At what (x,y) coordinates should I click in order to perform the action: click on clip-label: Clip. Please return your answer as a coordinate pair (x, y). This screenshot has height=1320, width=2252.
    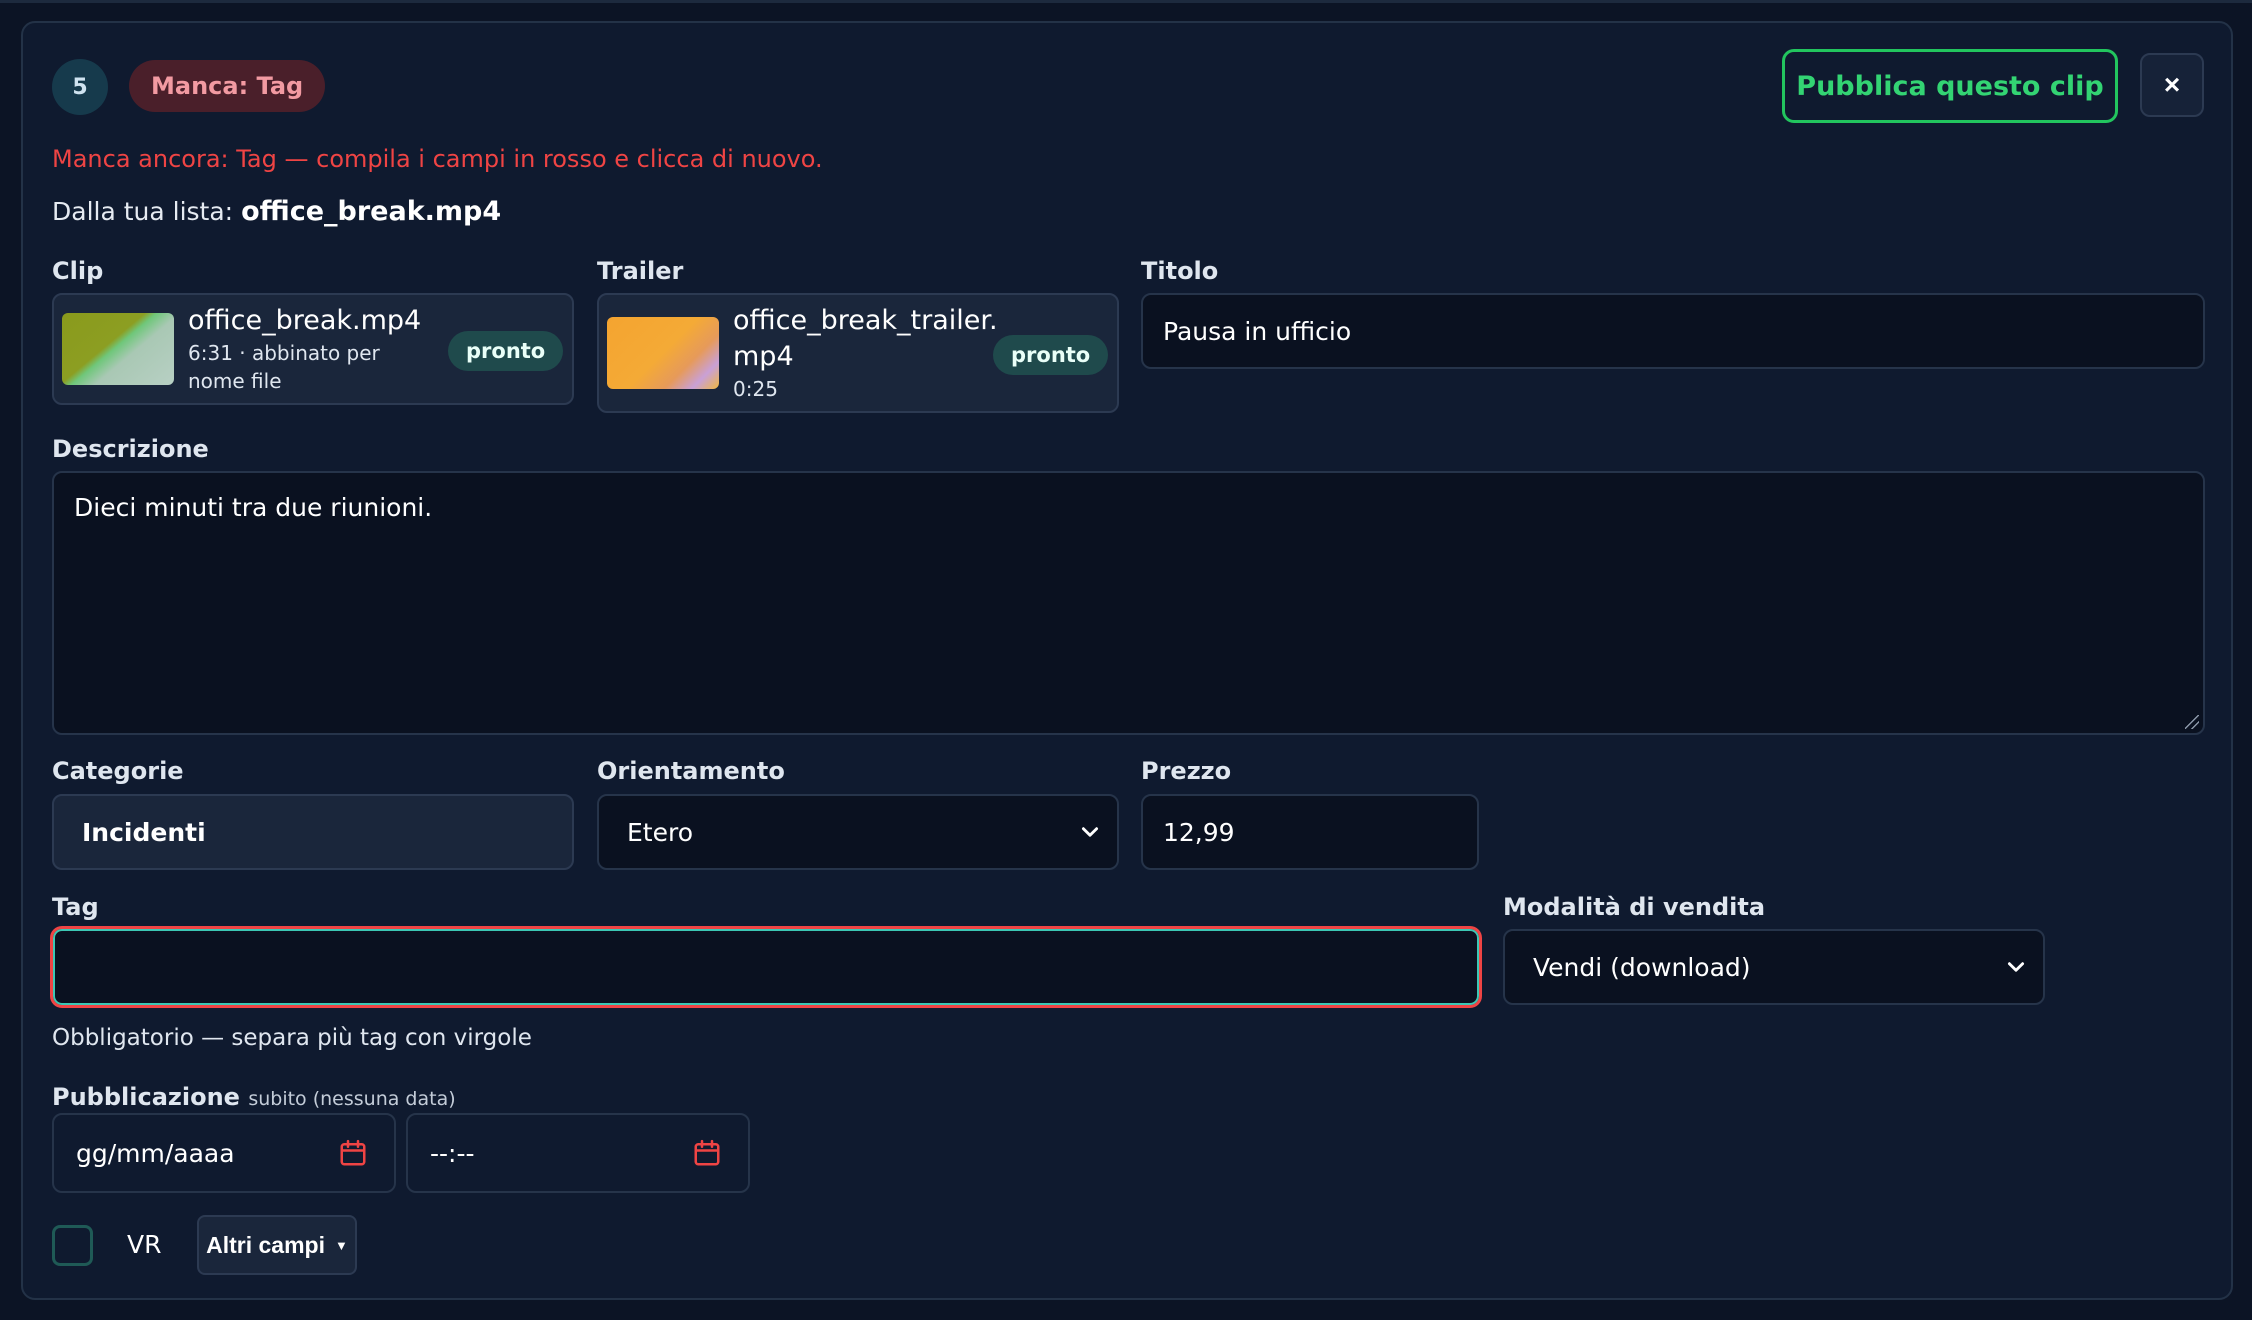
    Looking at the image, I should click on (78, 271).